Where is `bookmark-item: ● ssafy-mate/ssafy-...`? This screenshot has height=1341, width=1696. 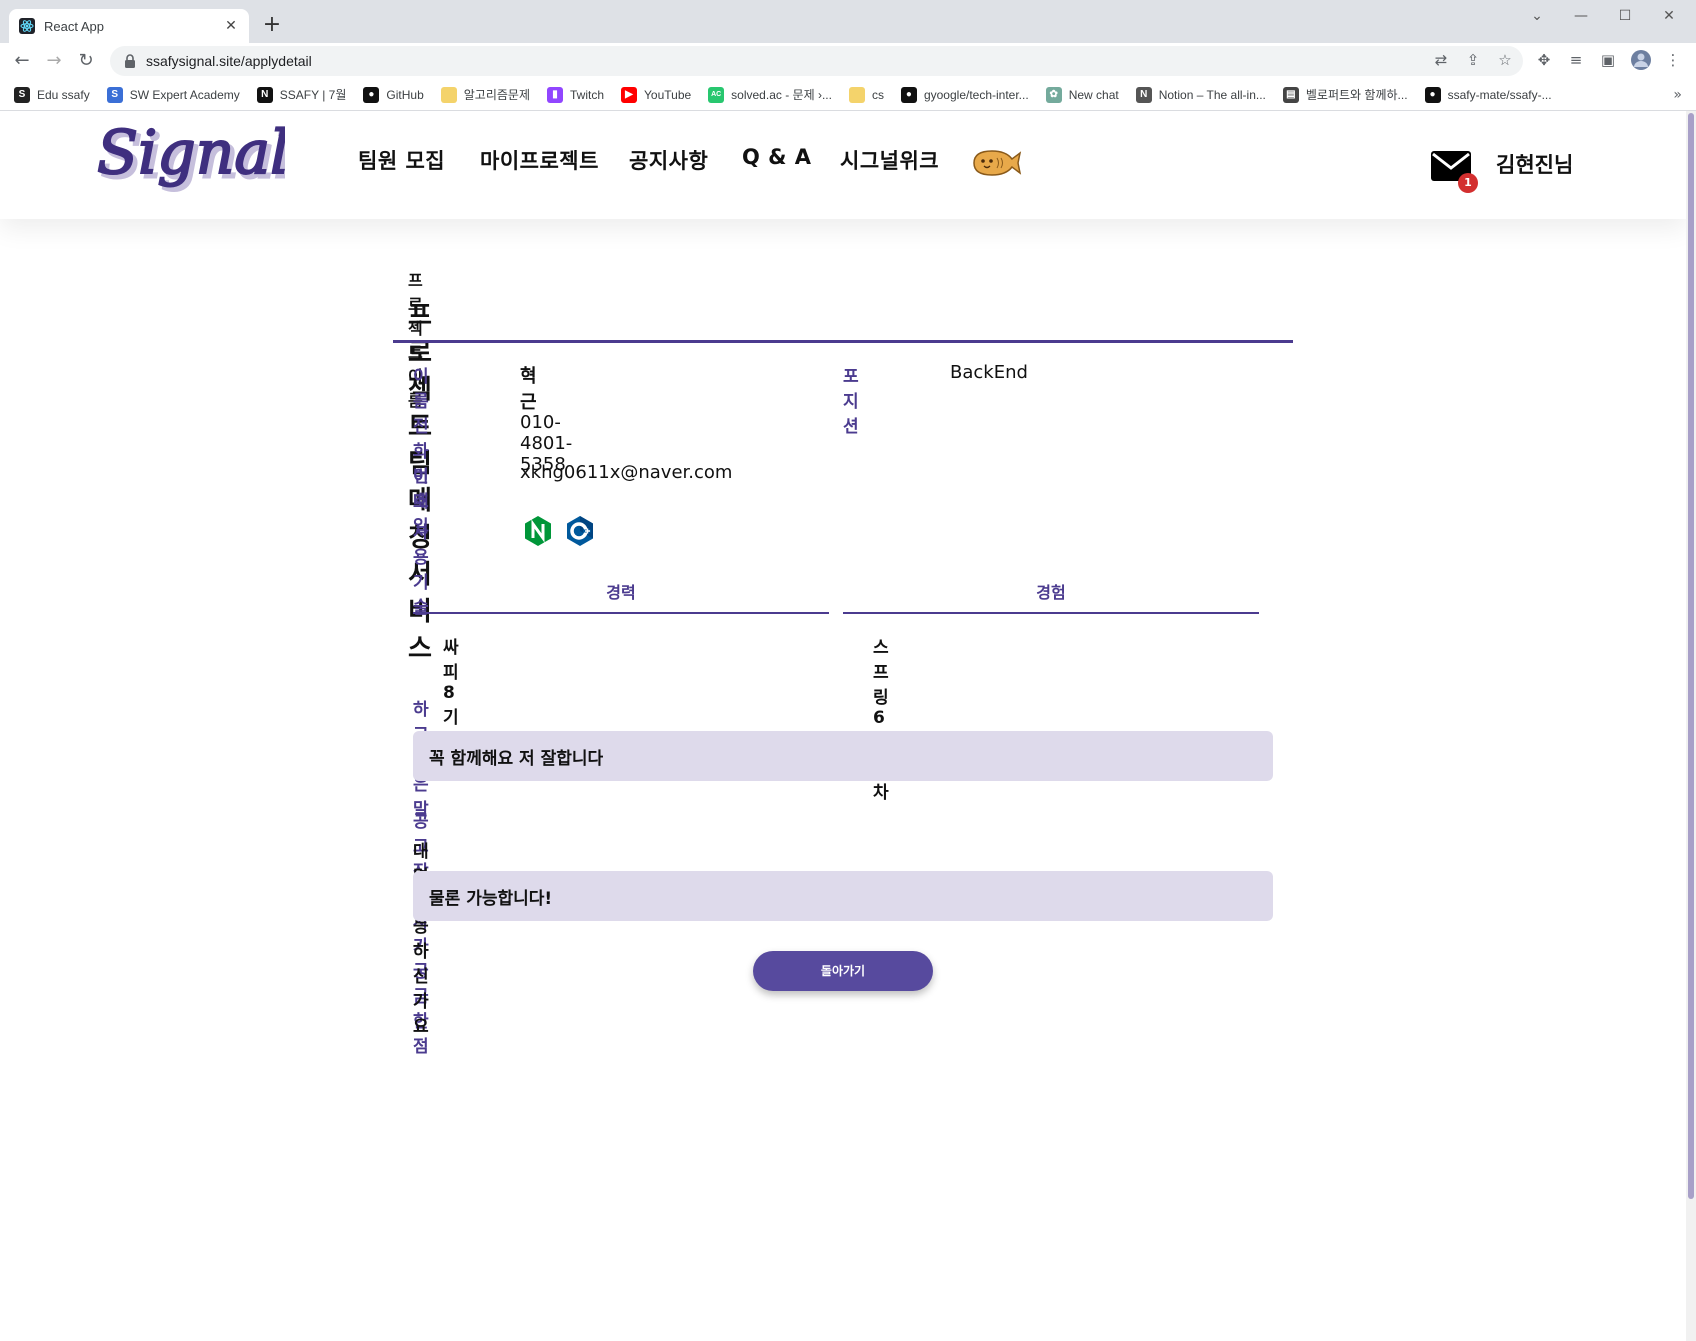 bookmark-item: ● ssafy-mate/ssafy-... is located at coordinates (1488, 94).